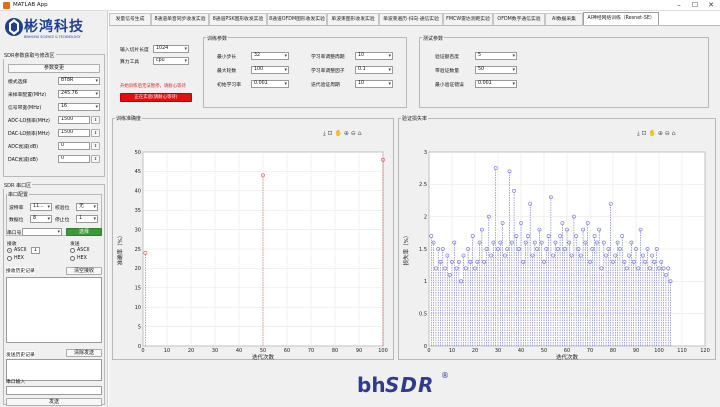  What do you see at coordinates (335, 351) in the screenshot?
I see `x-tick-label: 80` at bounding box center [335, 351].